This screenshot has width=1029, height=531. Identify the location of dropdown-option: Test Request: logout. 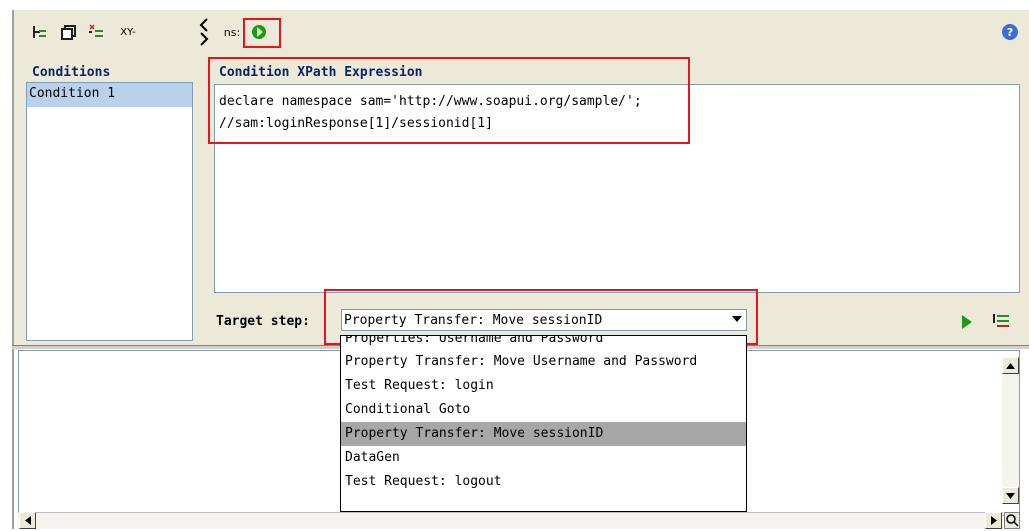
(543, 482).